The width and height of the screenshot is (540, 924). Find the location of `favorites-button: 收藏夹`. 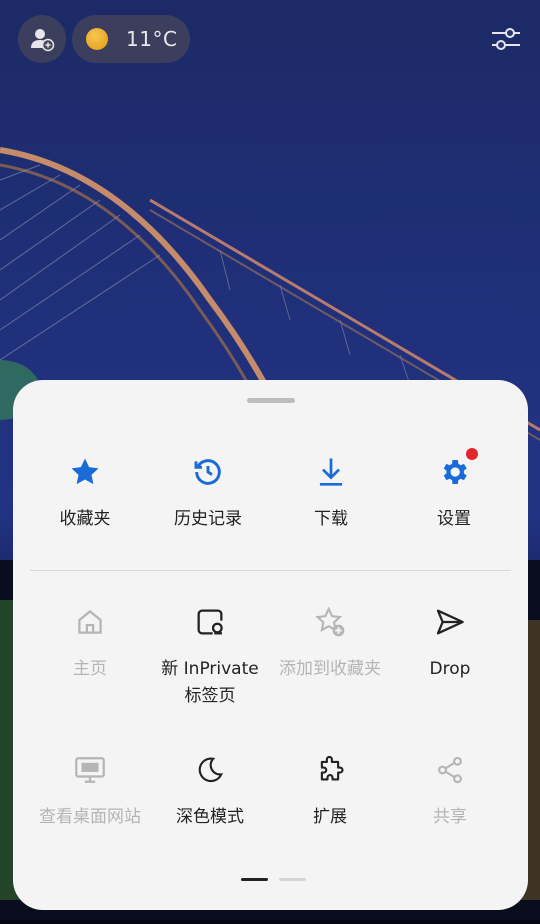

favorites-button: 收藏夹 is located at coordinates (85, 492).